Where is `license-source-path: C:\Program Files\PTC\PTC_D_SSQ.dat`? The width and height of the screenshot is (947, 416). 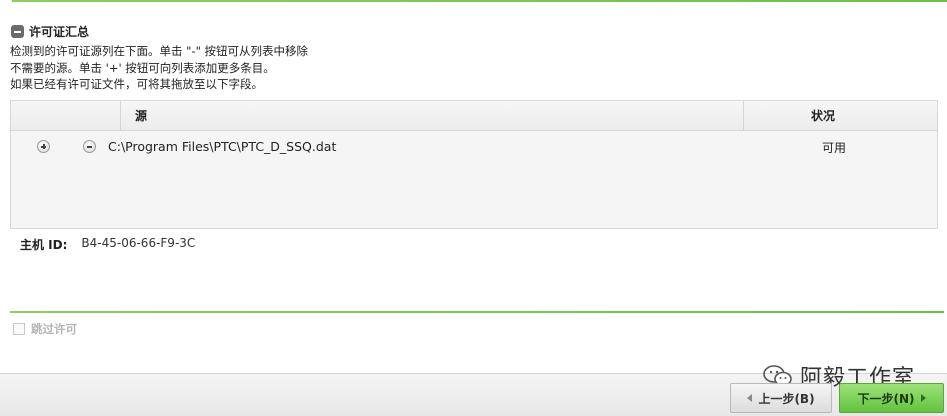
license-source-path: C:\Program Files\PTC\PTC_D_SSQ.dat is located at coordinates (222, 146).